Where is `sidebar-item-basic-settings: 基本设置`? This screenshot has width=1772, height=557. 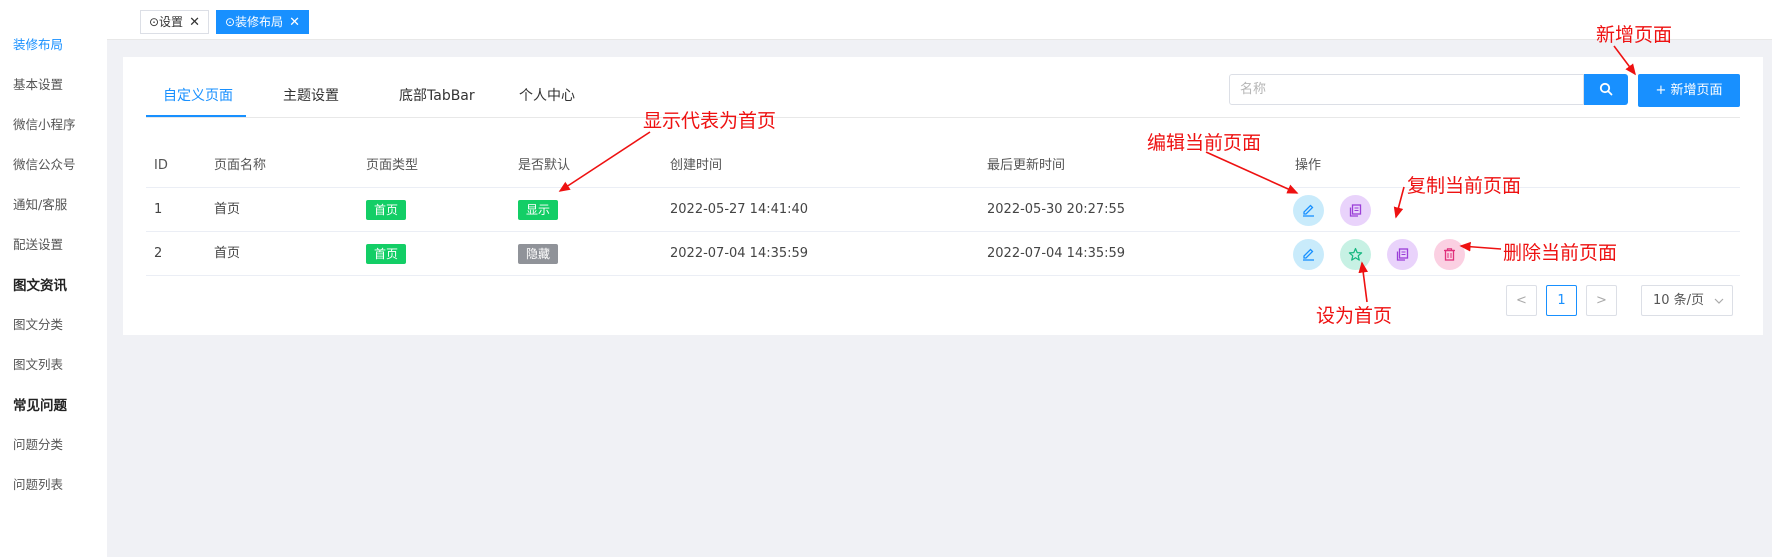 sidebar-item-basic-settings: 基本设置 is located at coordinates (38, 83).